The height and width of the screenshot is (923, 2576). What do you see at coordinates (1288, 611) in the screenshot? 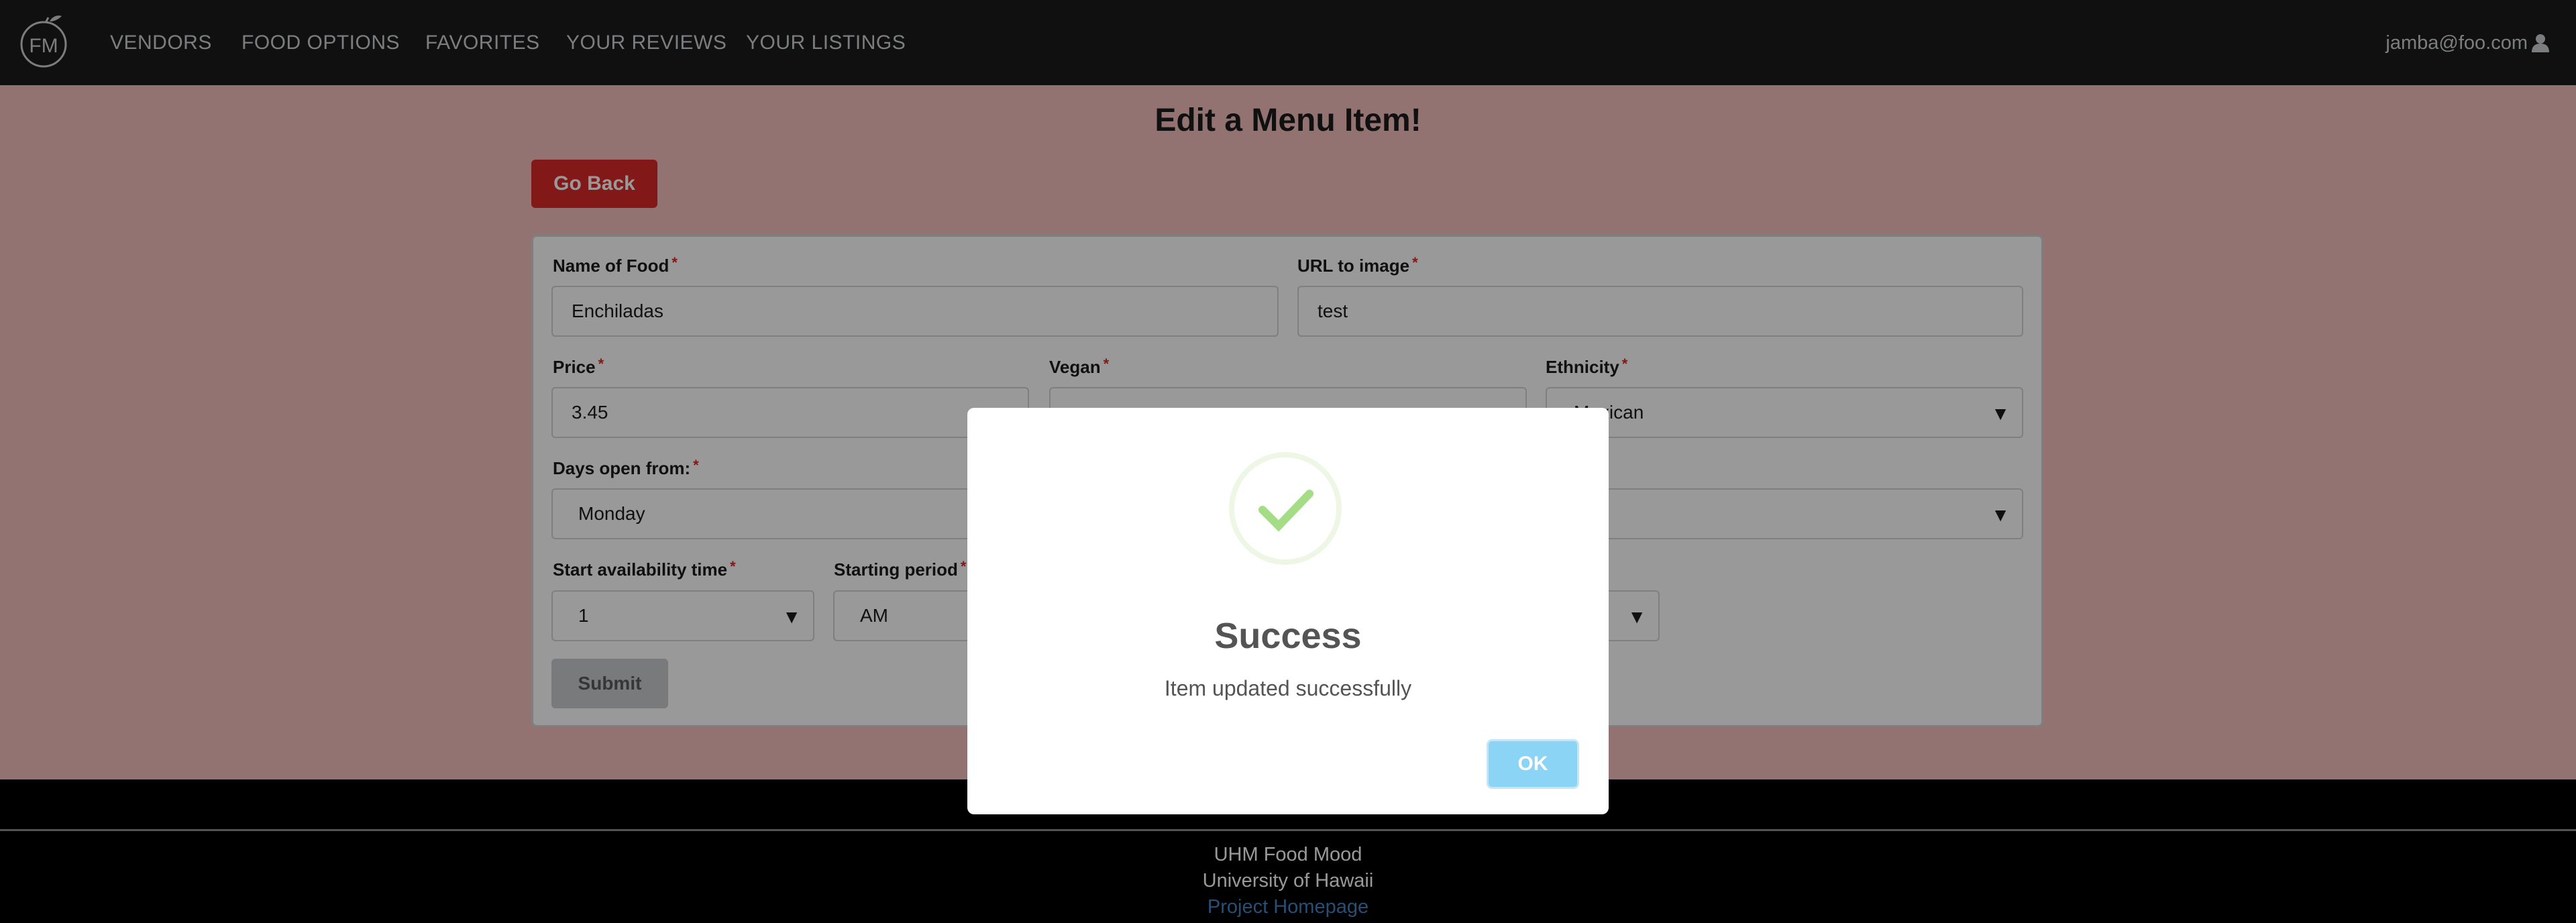
I see `success-dialog: Success Item updated successfully OK` at bounding box center [1288, 611].